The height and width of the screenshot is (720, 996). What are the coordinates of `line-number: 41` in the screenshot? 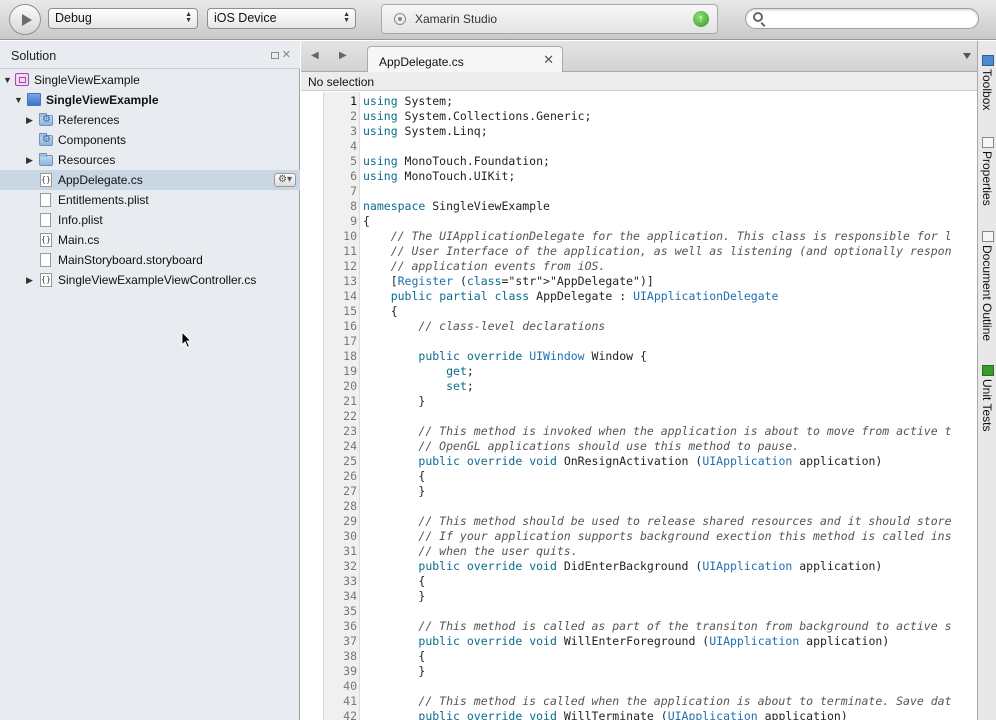 It's located at (350, 701).